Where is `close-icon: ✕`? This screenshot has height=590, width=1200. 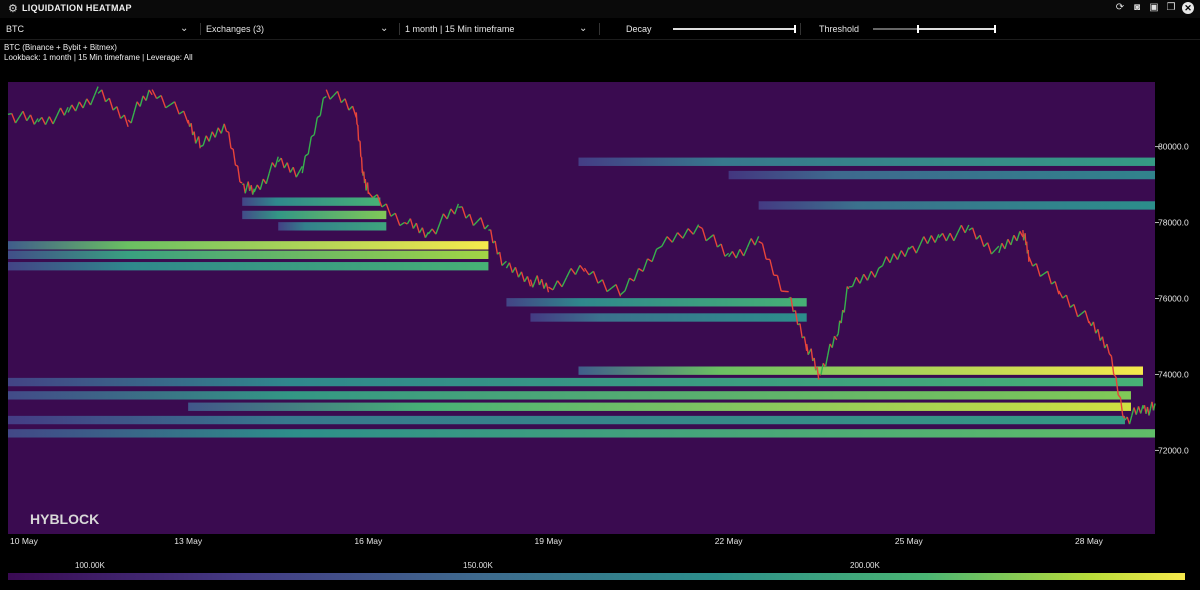
close-icon: ✕ is located at coordinates (1188, 8).